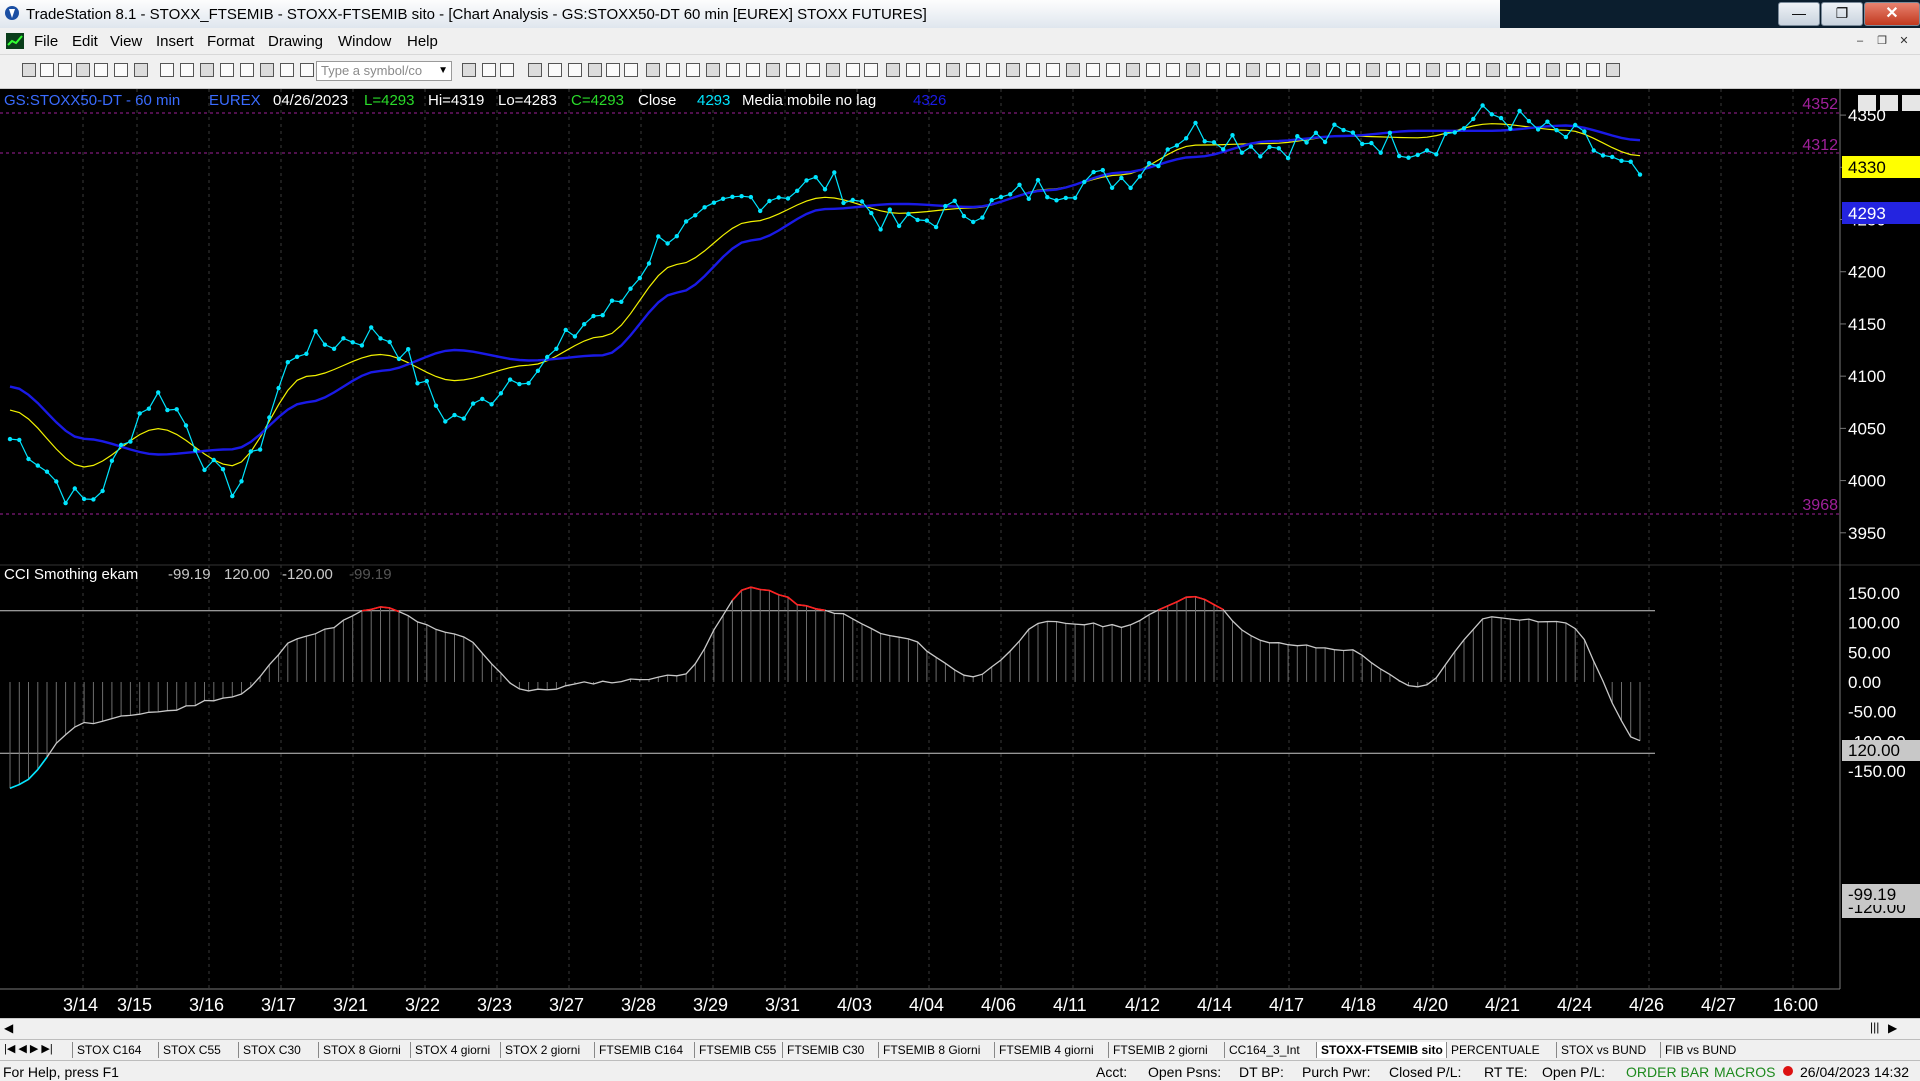 This screenshot has width=1920, height=1081. I want to click on workspace-tab: FIB vs BUND, so click(1700, 1050).